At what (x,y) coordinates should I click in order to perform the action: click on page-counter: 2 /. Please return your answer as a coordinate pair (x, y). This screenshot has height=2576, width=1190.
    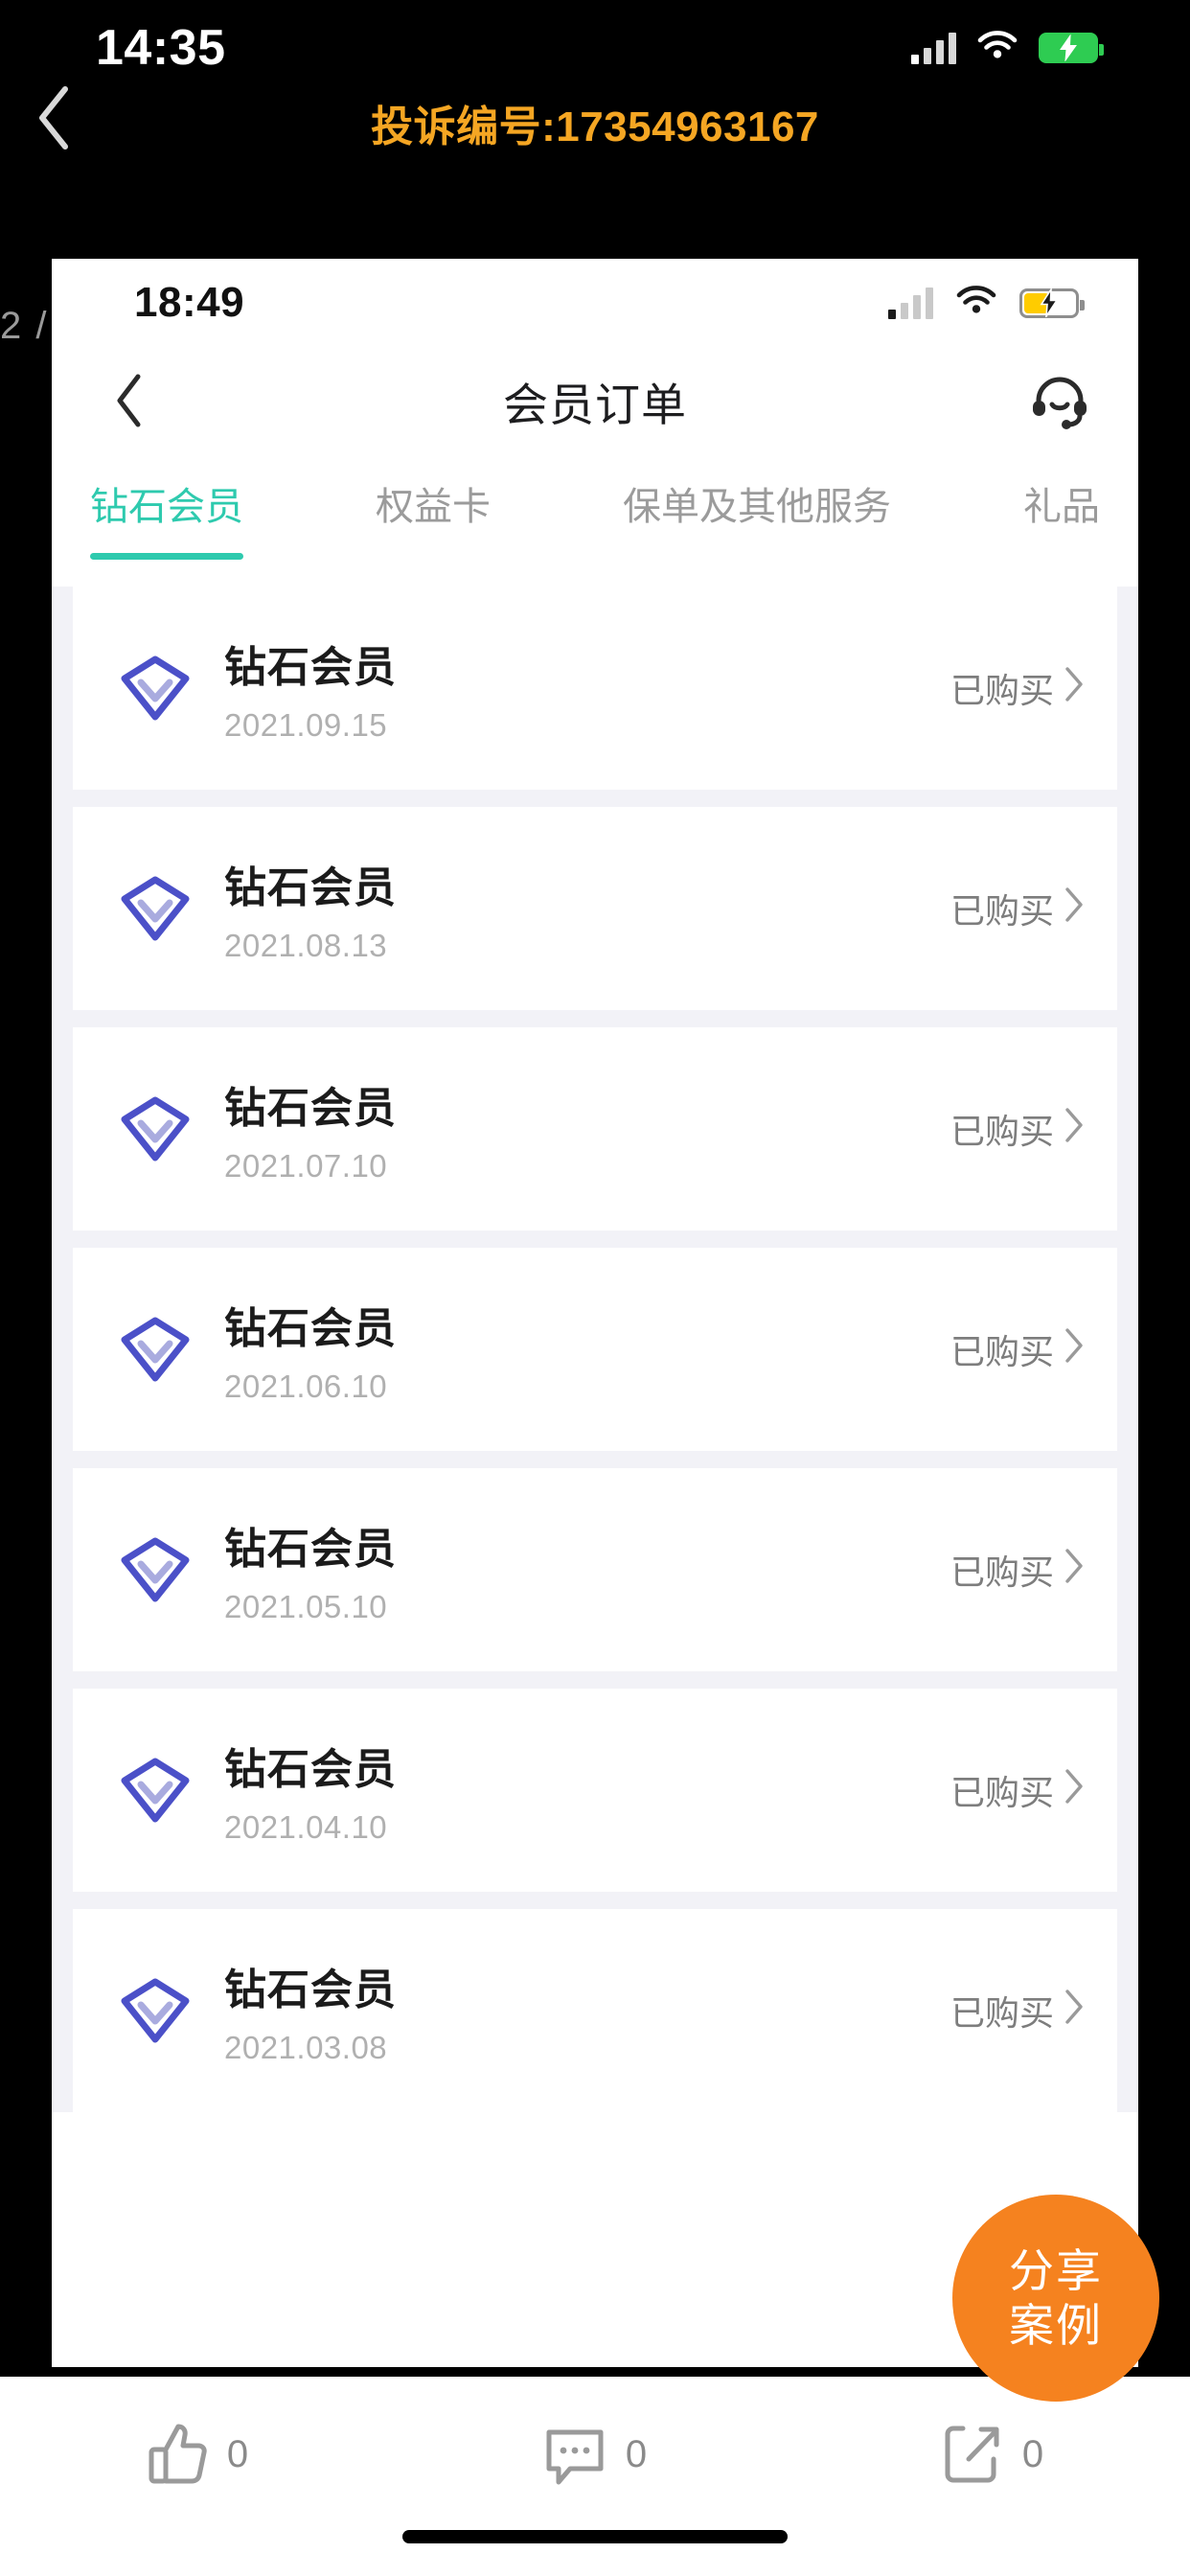
    Looking at the image, I should click on (25, 326).